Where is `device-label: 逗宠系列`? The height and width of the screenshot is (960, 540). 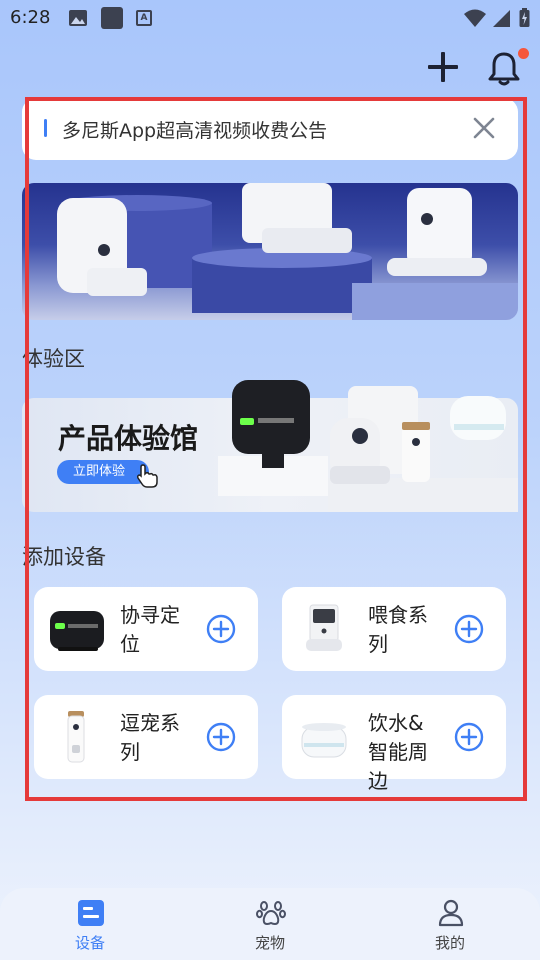
device-label: 逗宠系列 is located at coordinates (150, 737).